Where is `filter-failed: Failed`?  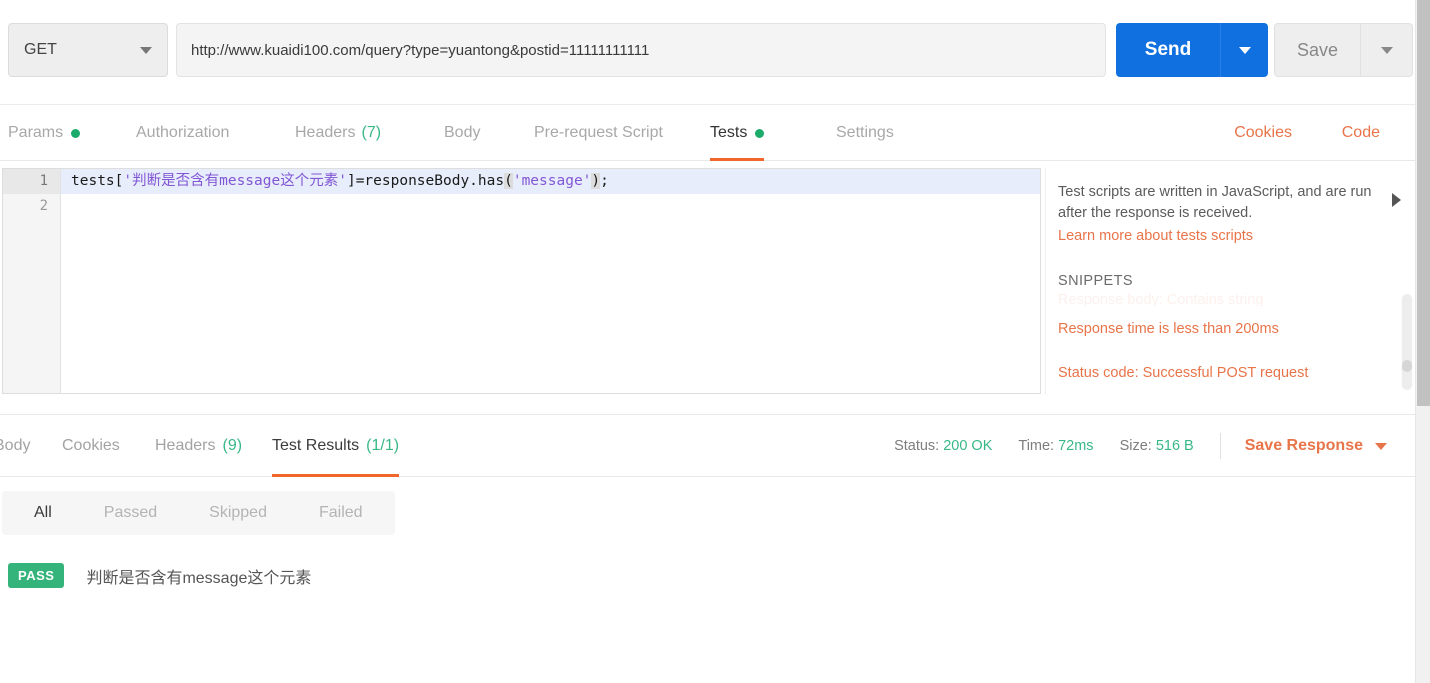 filter-failed: Failed is located at coordinates (341, 513).